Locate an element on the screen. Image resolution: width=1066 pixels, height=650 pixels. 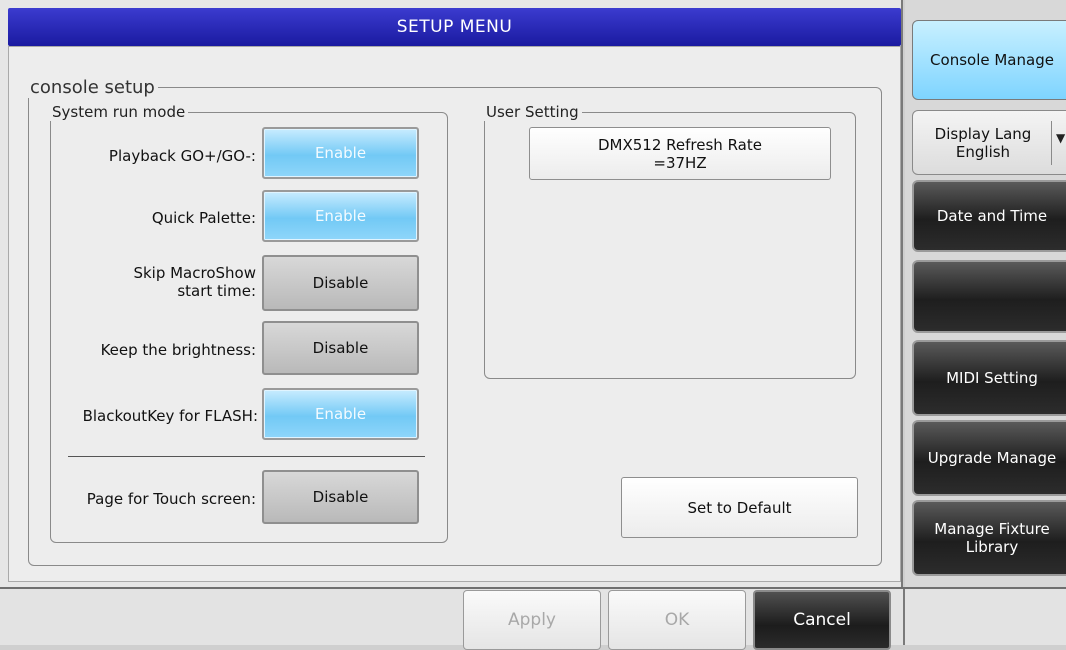
quick-palette-label: Quick Palette: is located at coordinates (203, 218).